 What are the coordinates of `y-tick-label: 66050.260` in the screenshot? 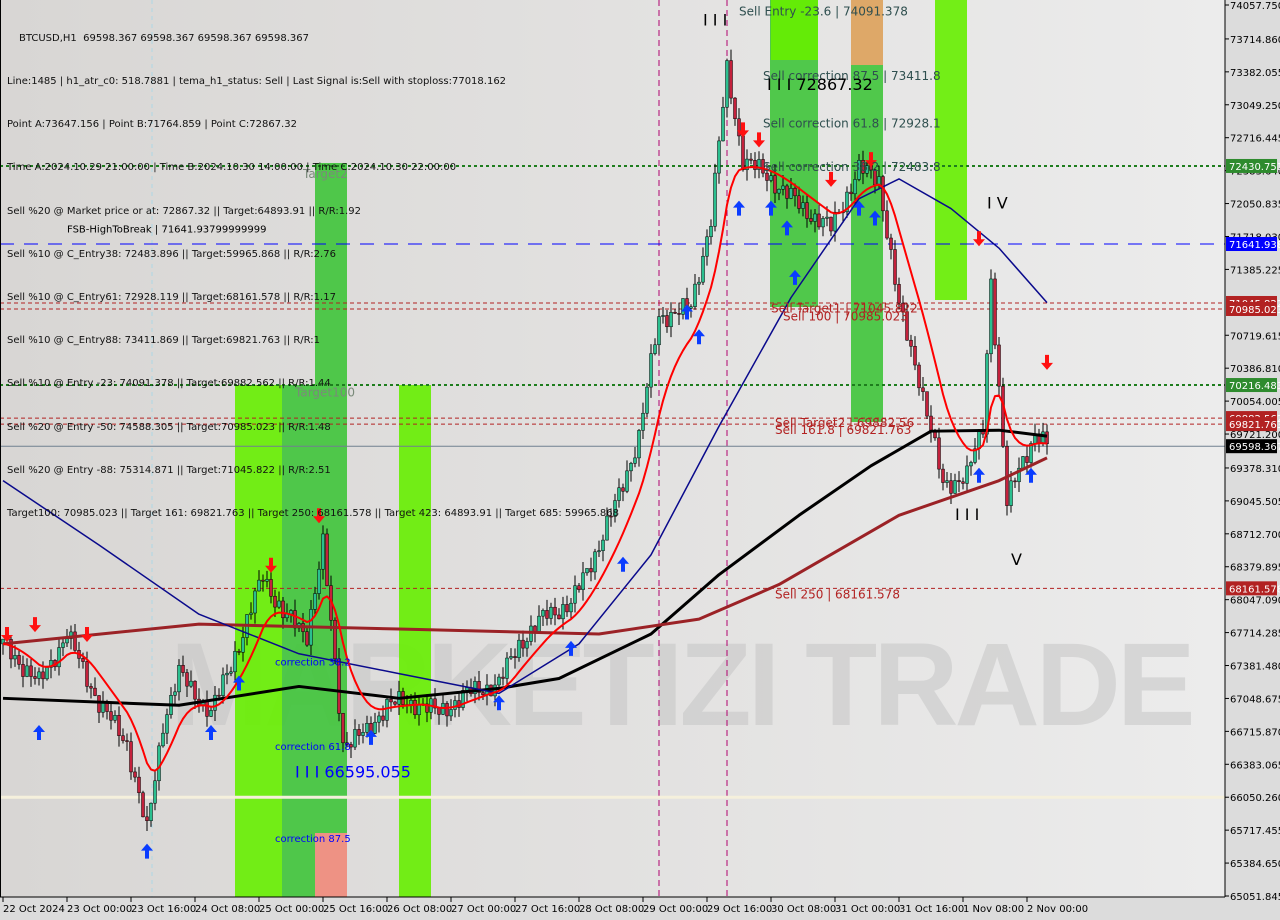 It's located at (1255, 798).